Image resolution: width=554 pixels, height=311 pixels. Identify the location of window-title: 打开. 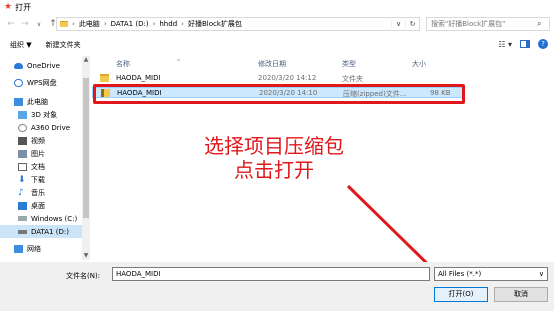
(23, 7).